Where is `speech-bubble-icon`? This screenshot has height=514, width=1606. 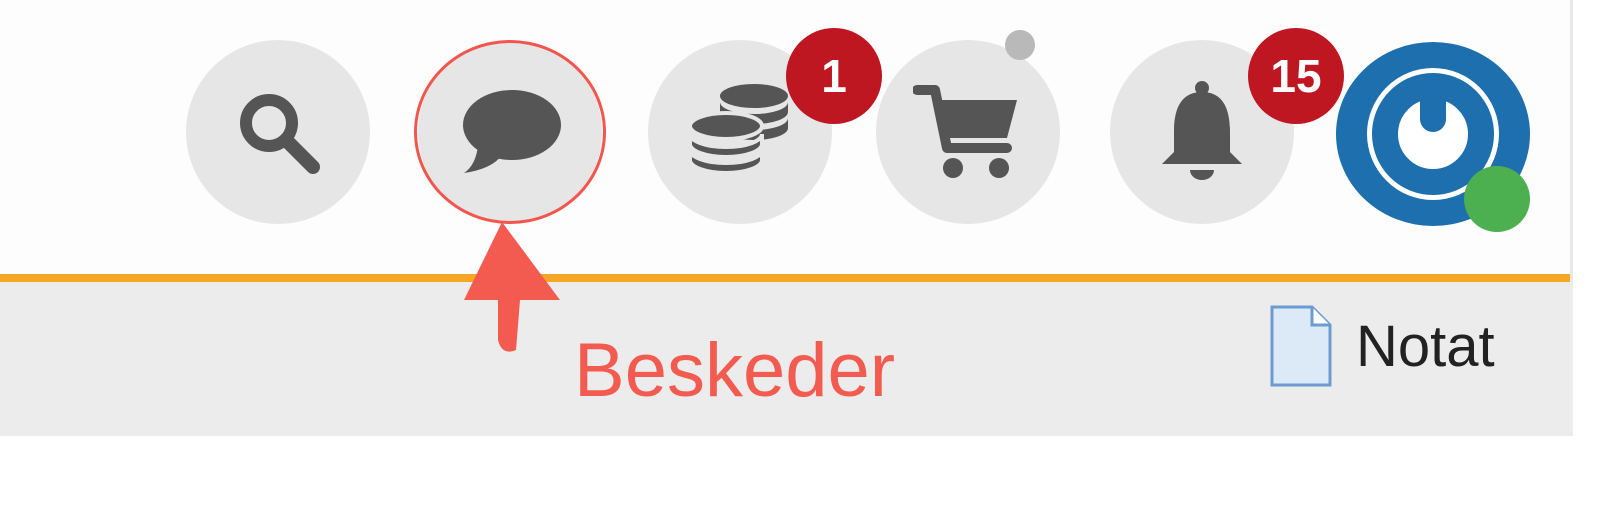
speech-bubble-icon is located at coordinates (512, 131).